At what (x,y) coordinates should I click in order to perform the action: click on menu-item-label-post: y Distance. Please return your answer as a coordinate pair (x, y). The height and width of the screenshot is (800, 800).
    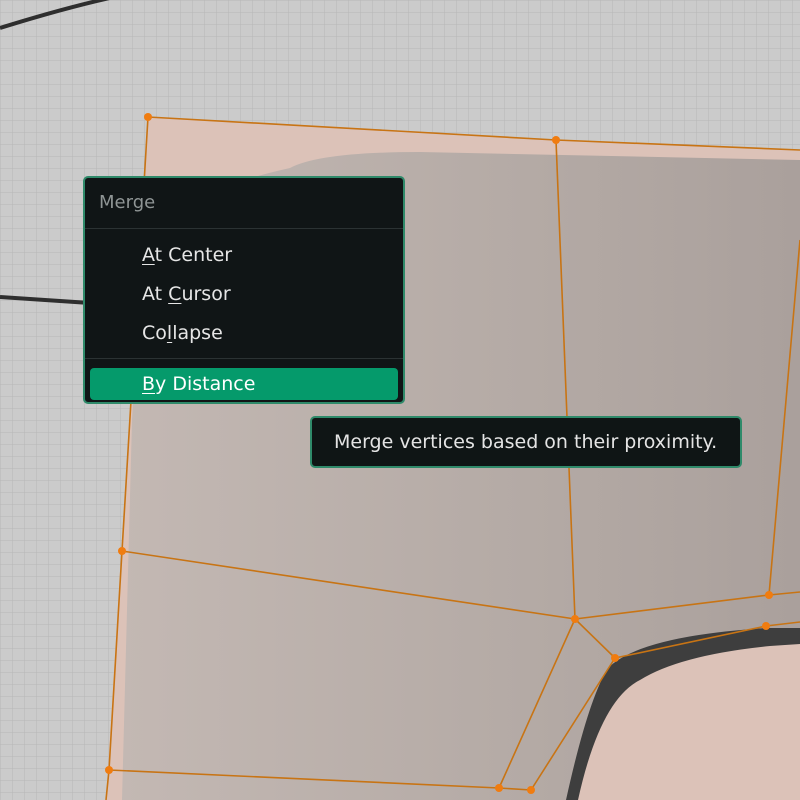
    Looking at the image, I should click on (205, 384).